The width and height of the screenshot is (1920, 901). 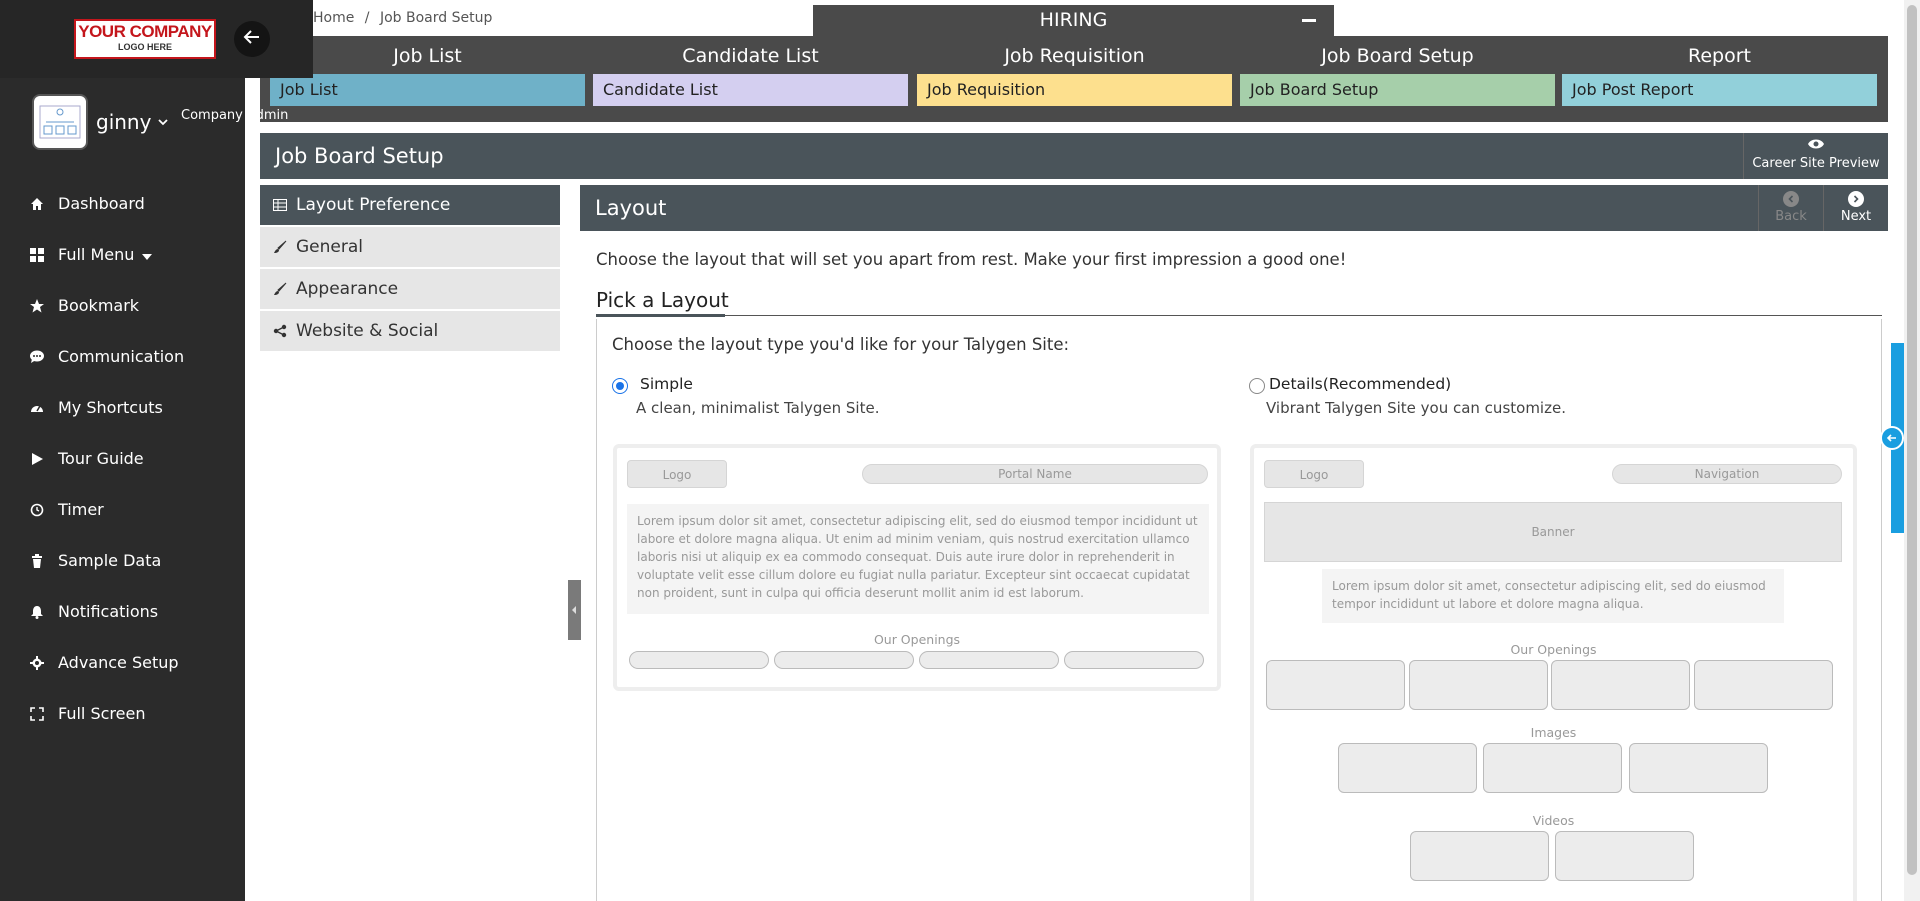 What do you see at coordinates (410, 247) in the screenshot?
I see `menu-item-general: General` at bounding box center [410, 247].